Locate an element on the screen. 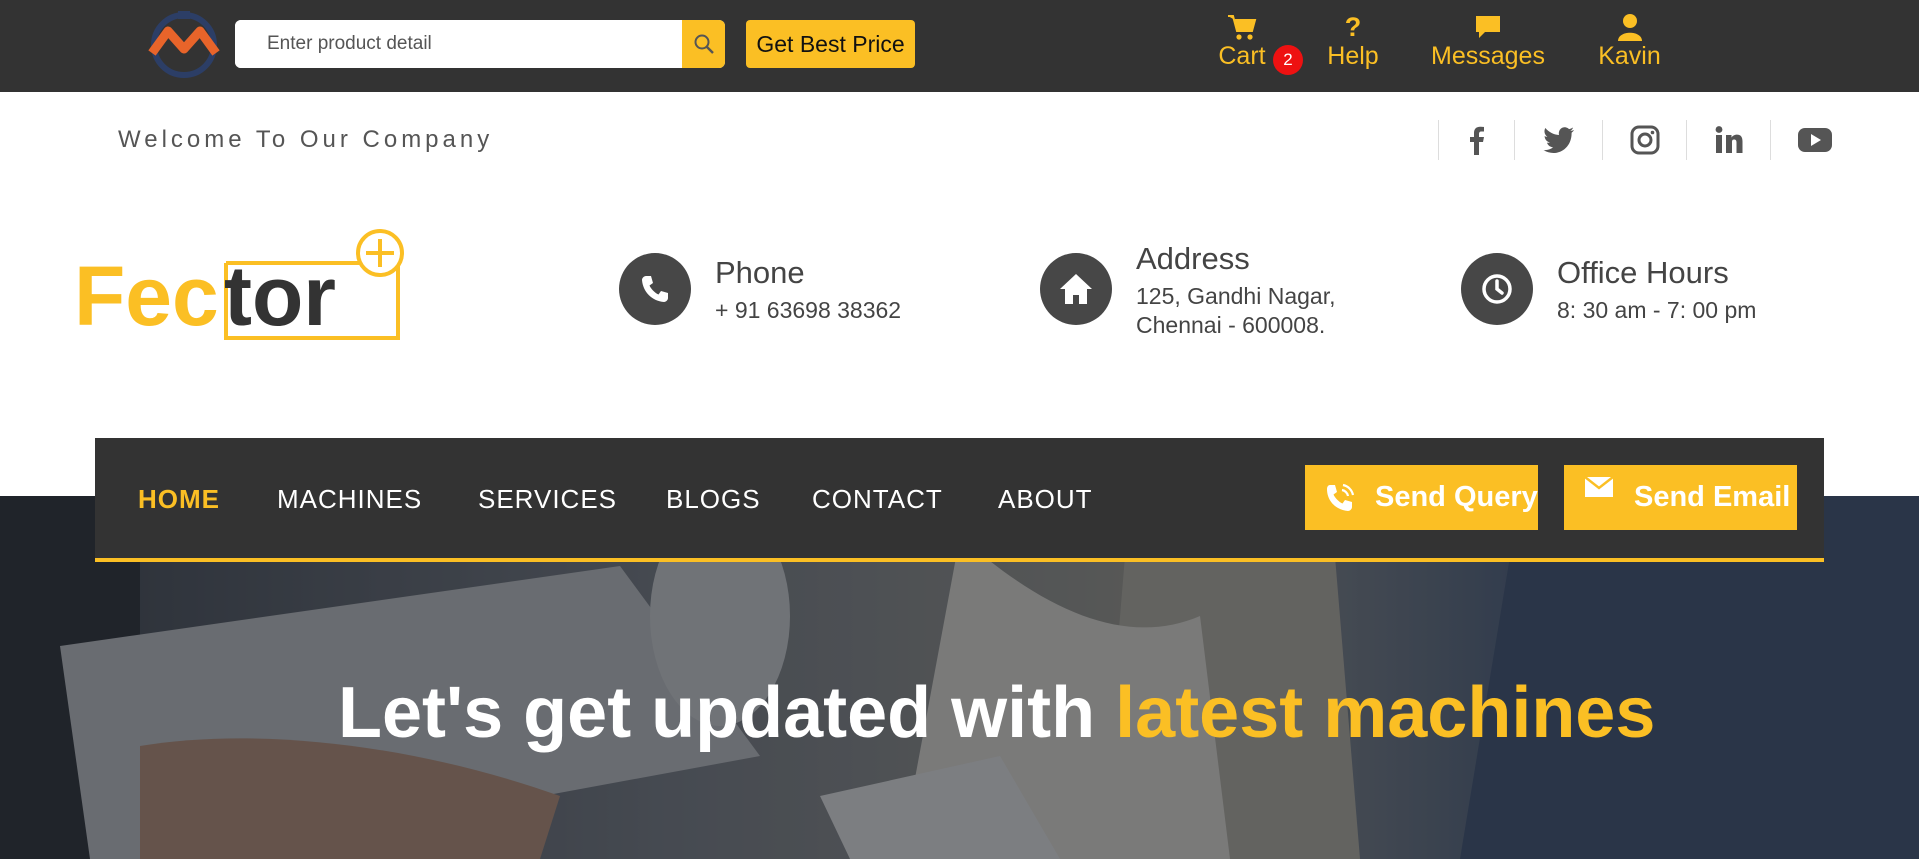 The image size is (1919, 859). logo-text-tor: tor is located at coordinates (280, 296).